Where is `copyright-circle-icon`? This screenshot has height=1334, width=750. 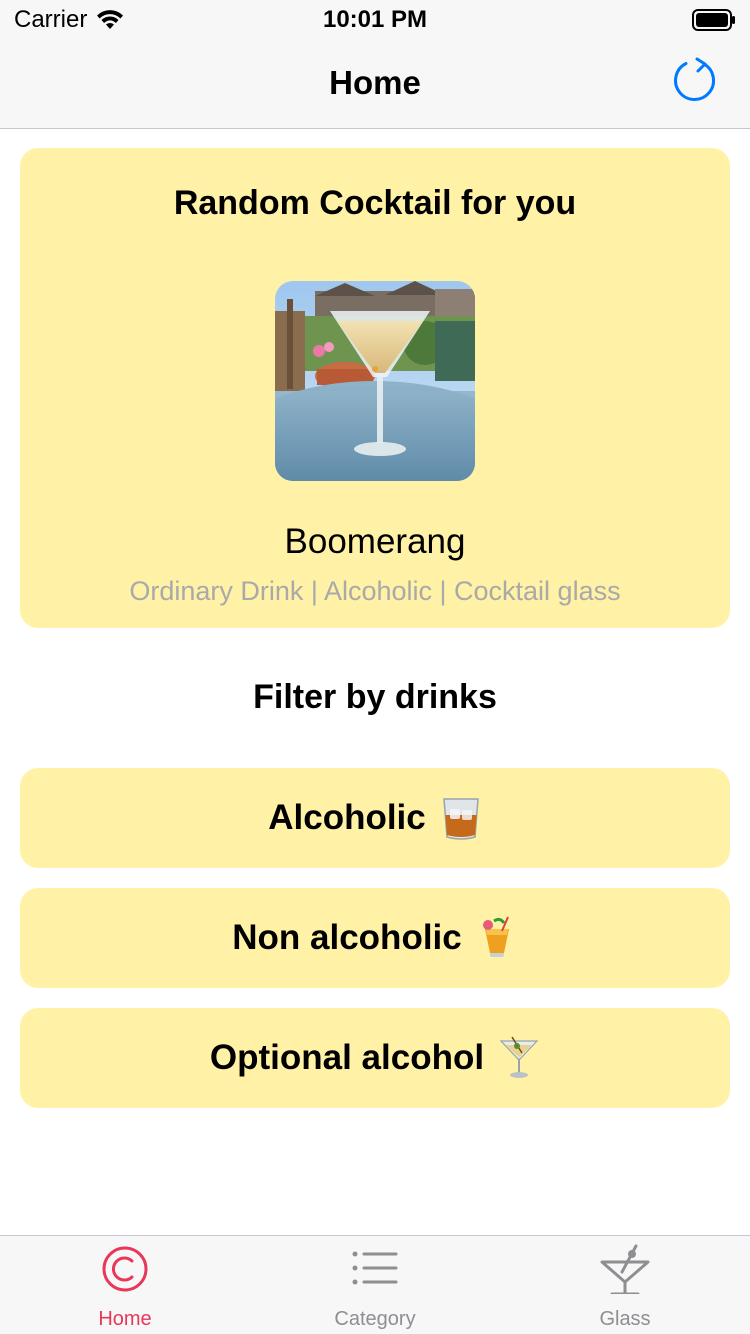 copyright-circle-icon is located at coordinates (125, 1269).